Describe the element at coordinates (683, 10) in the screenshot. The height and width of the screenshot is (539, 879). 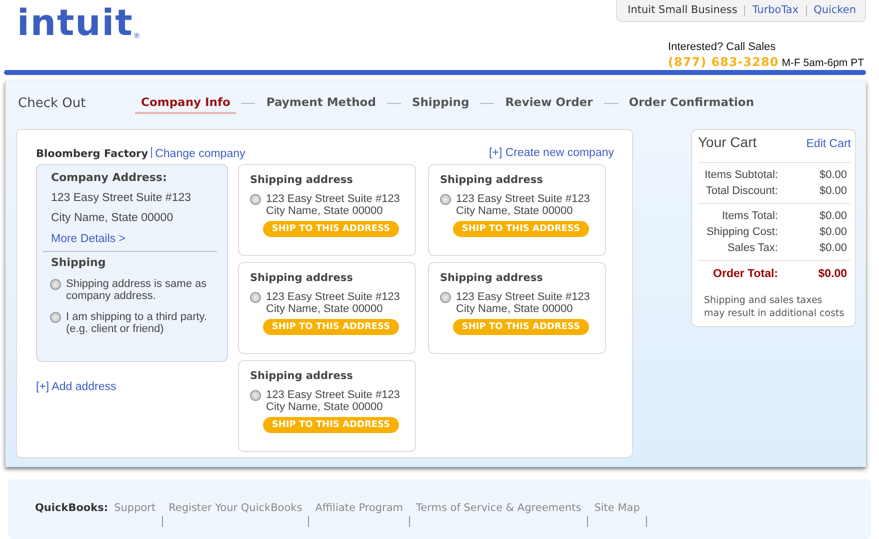
I see `site-link: Intuit Small Business` at that location.